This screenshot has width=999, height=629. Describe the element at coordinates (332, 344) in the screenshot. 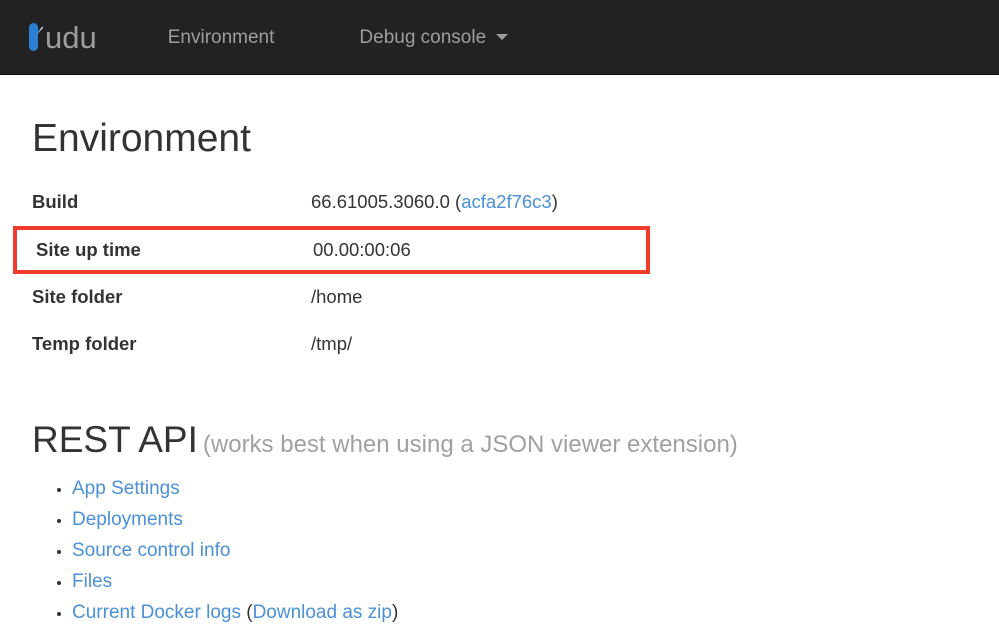

I see `row-value-temp-folder: /tmp/` at that location.